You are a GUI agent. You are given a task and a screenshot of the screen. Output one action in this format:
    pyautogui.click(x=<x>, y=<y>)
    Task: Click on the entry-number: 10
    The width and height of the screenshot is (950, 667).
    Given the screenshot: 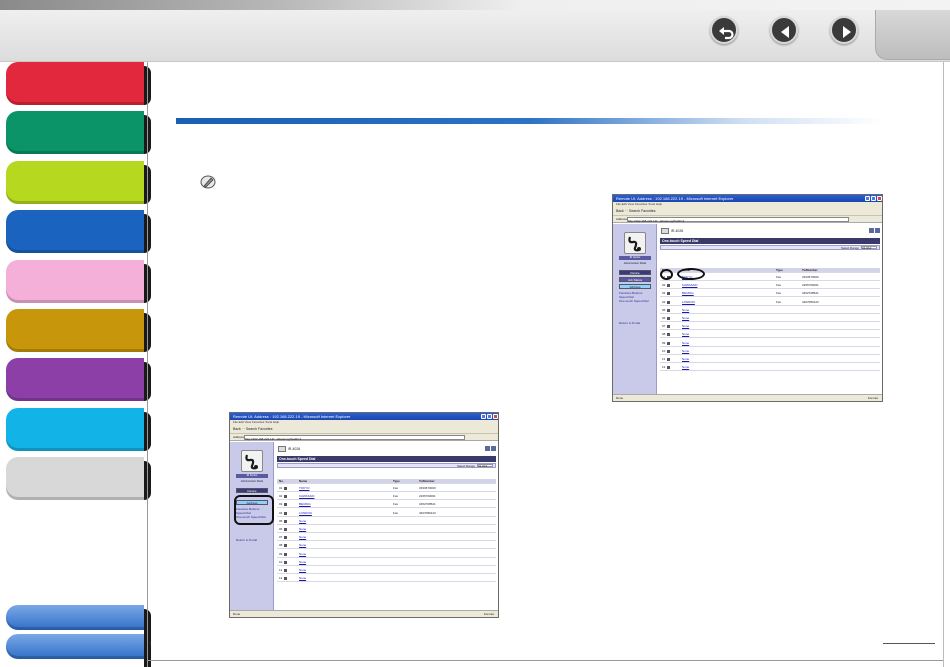 What is the action you would take?
    pyautogui.click(x=664, y=350)
    